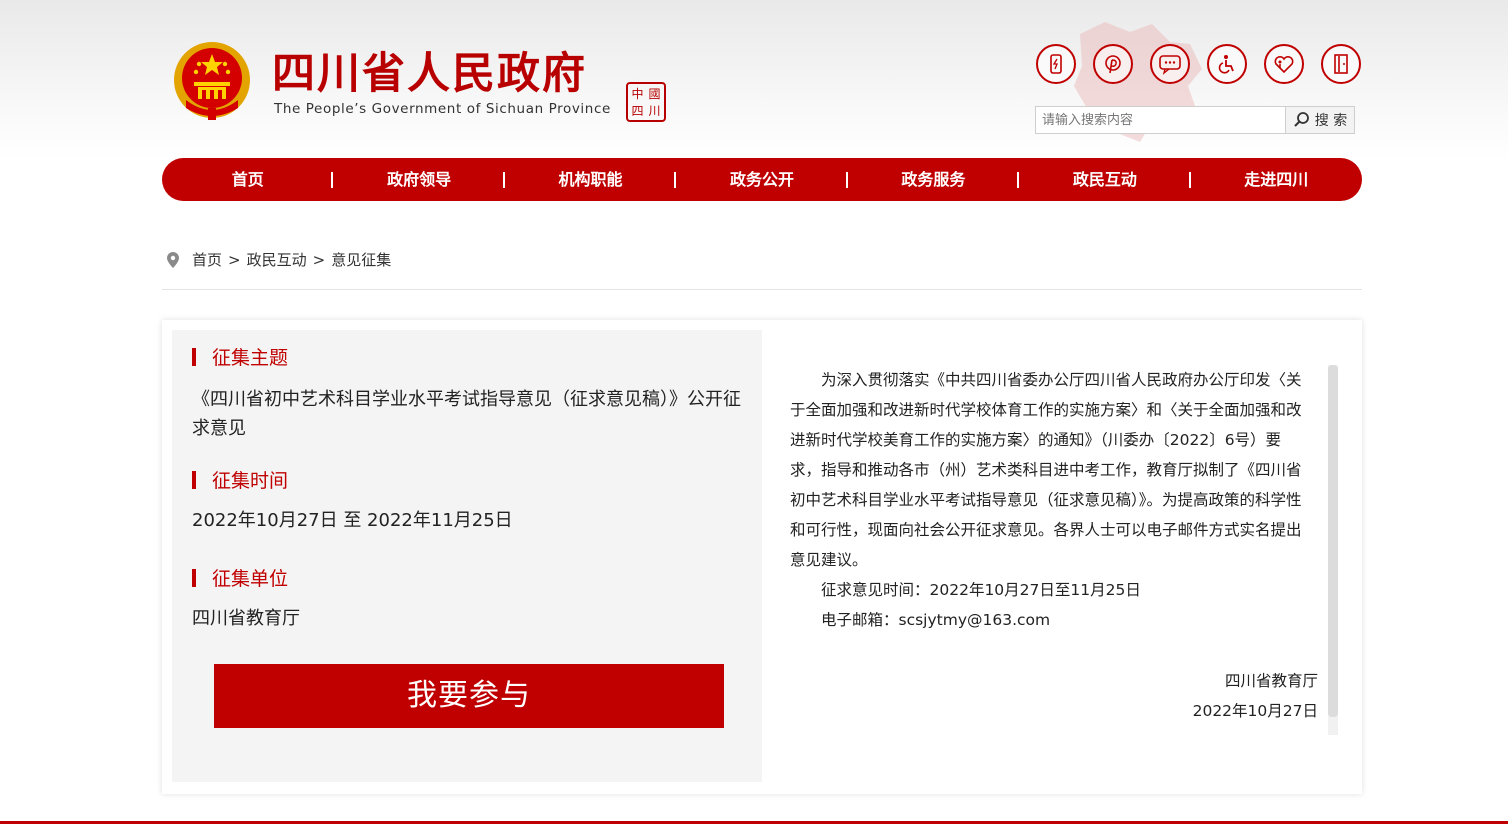  Describe the element at coordinates (934, 179) in the screenshot. I see `nav-item-services: 政务服务` at that location.